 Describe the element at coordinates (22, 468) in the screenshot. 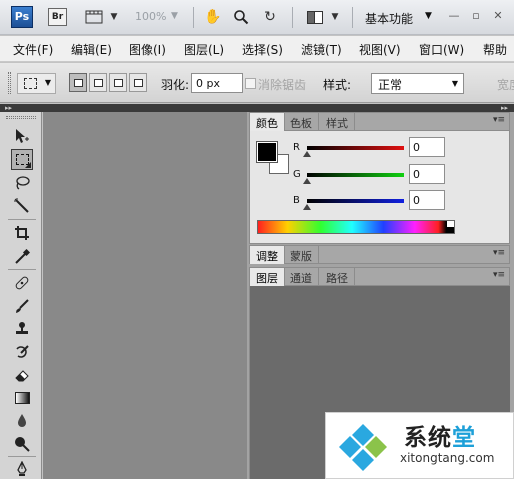

I see `pen-tool-icon` at that location.